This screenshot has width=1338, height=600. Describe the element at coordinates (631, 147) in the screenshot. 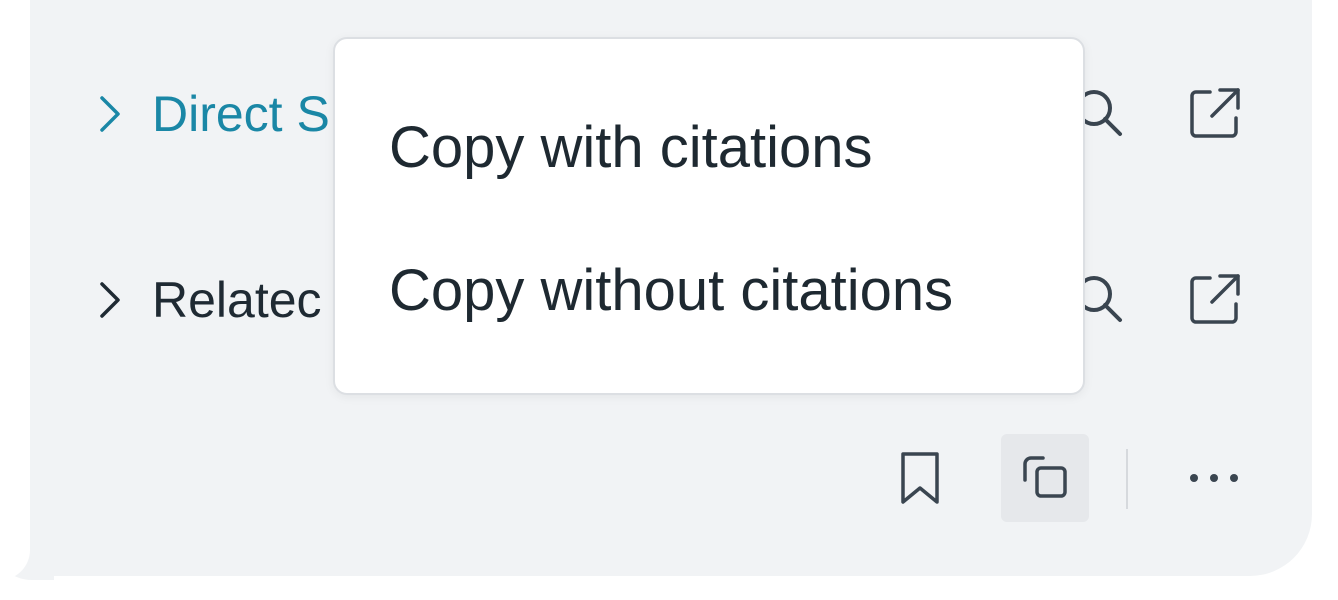

I see `copy-with-citations-item: Copy with citations` at that location.